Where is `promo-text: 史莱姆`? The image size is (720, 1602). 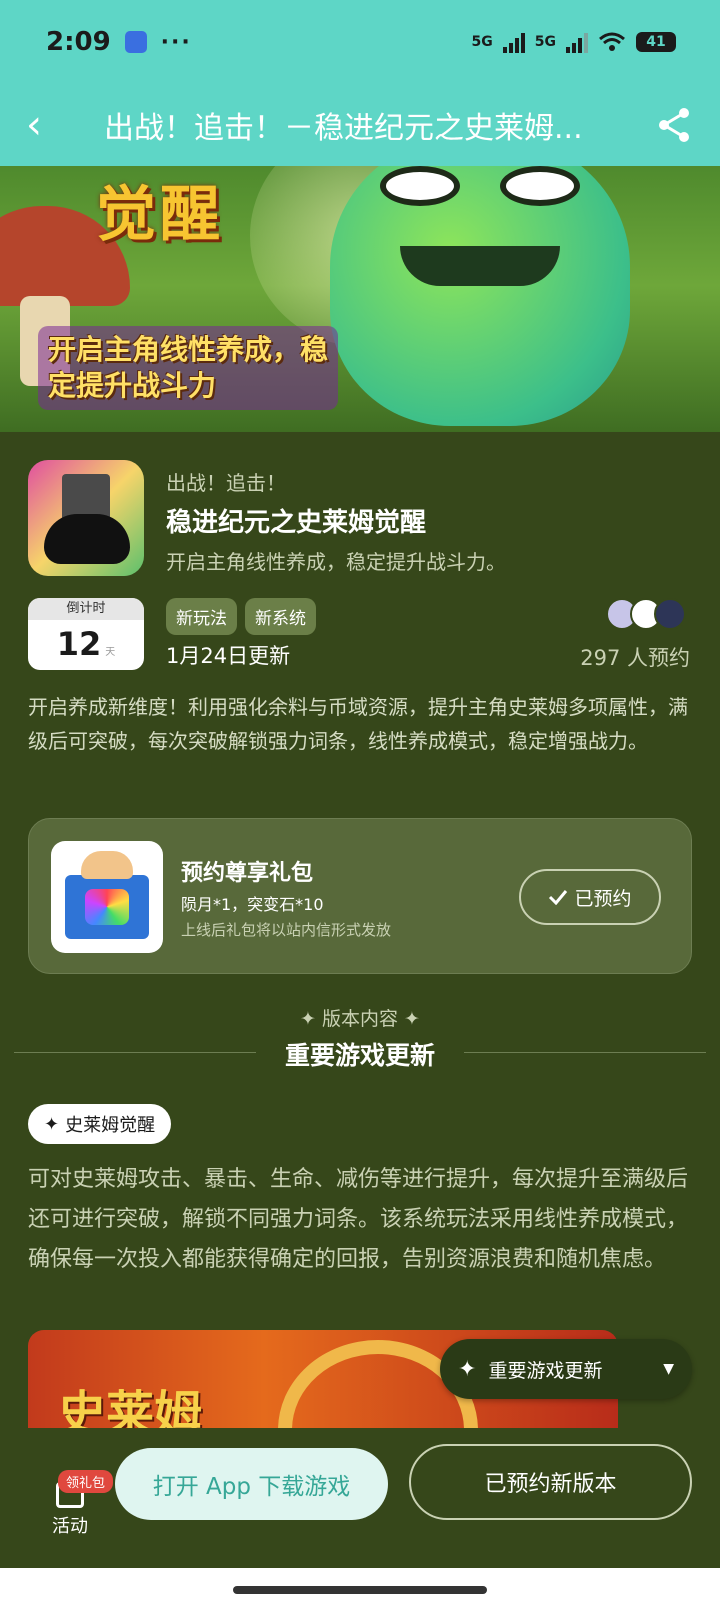
promo-text: 史莱姆 is located at coordinates (130, 1407).